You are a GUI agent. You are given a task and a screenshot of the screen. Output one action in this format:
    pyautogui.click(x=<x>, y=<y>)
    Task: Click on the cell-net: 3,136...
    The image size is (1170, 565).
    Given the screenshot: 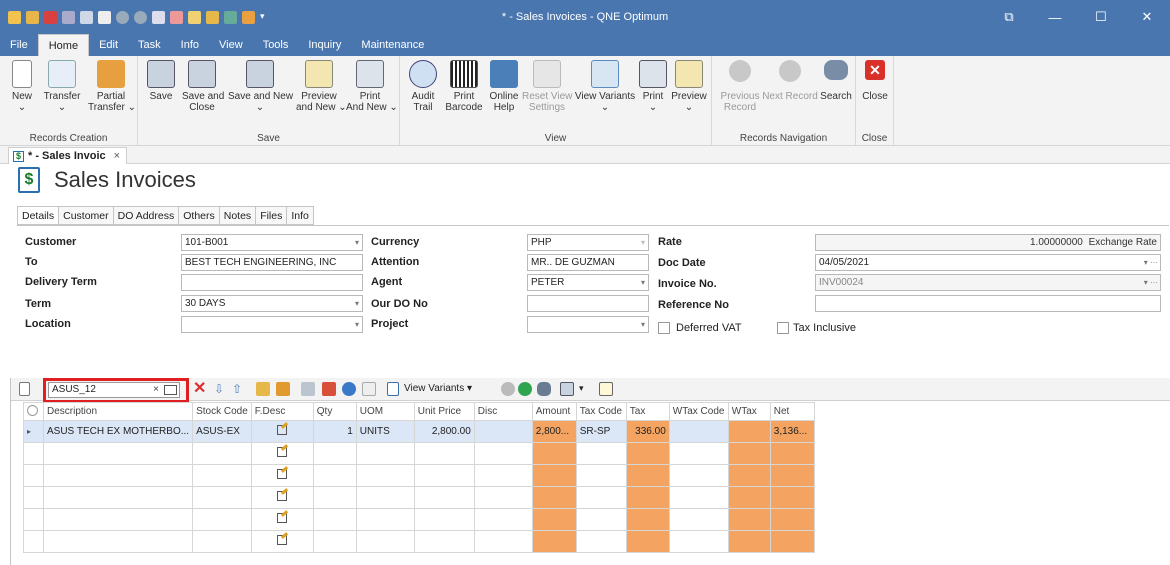 What is the action you would take?
    pyautogui.click(x=792, y=431)
    